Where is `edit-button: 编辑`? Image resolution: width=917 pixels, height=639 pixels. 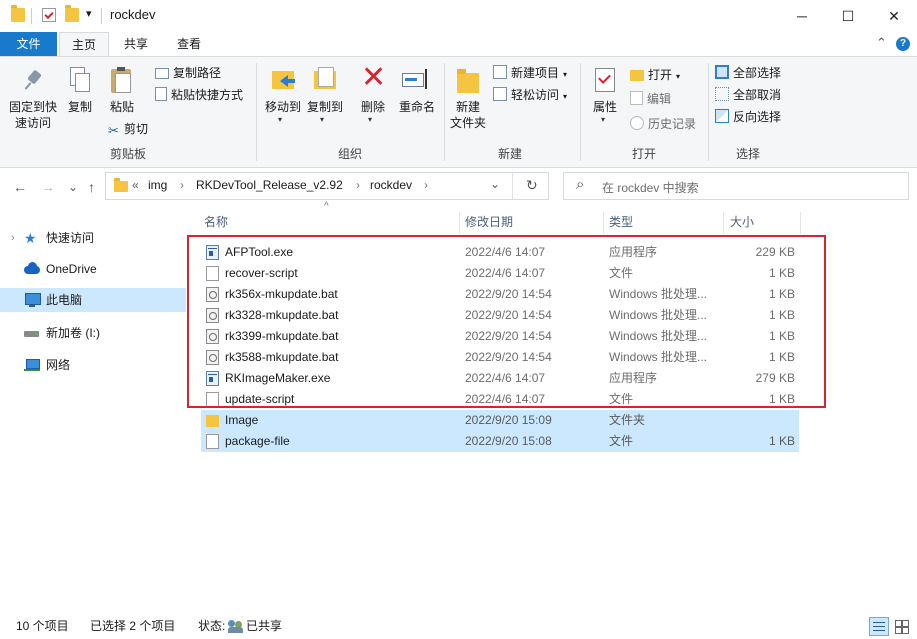
edit-button: 编辑 is located at coordinates (650, 99).